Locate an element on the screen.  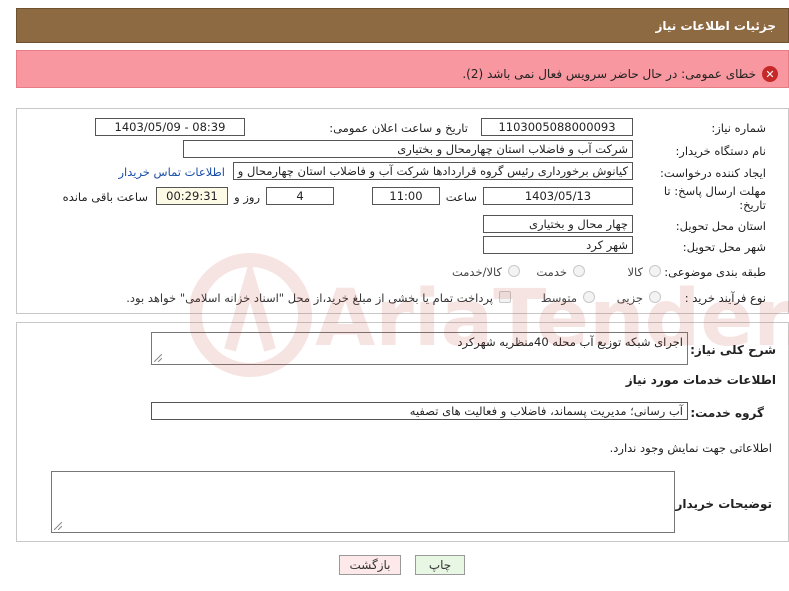
summary-label: شرح کلی نیاز: is located at coordinates (733, 350).